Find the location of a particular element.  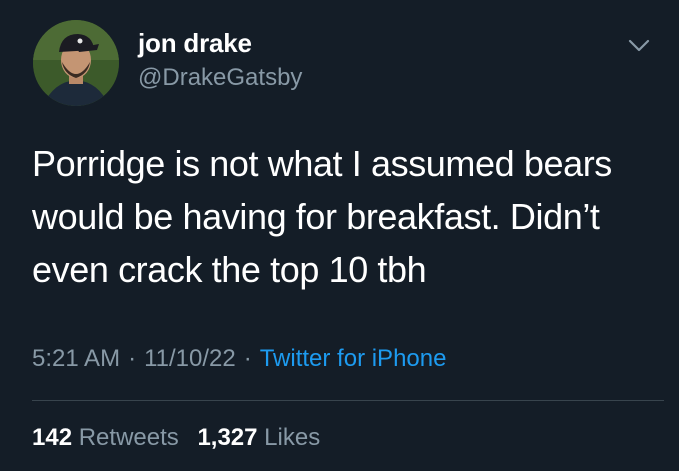

tweet-time: 5:21 AM is located at coordinates (76, 358).